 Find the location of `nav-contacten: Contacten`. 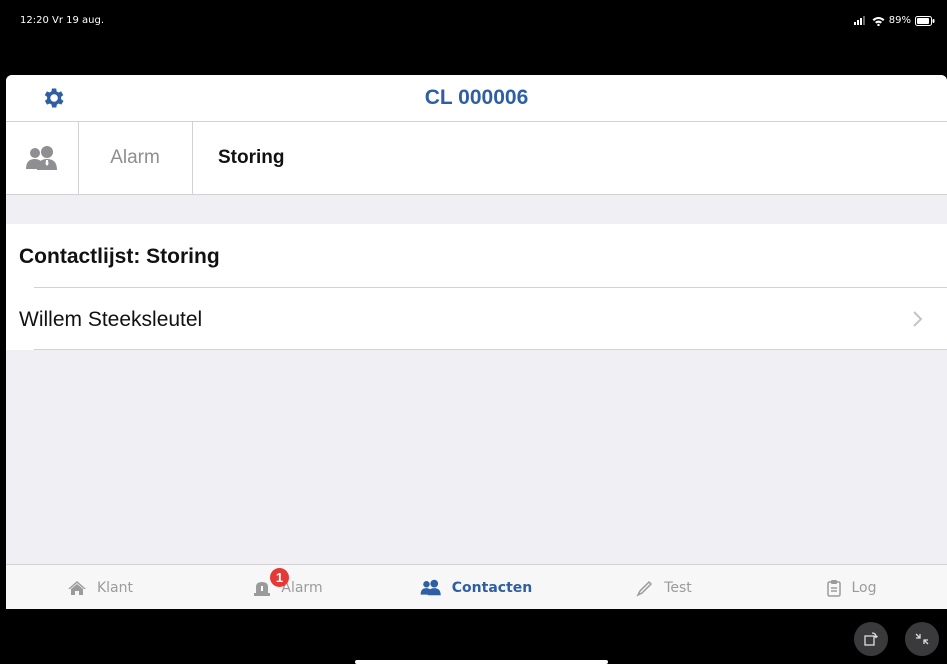

nav-contacten: Contacten is located at coordinates (476, 587).